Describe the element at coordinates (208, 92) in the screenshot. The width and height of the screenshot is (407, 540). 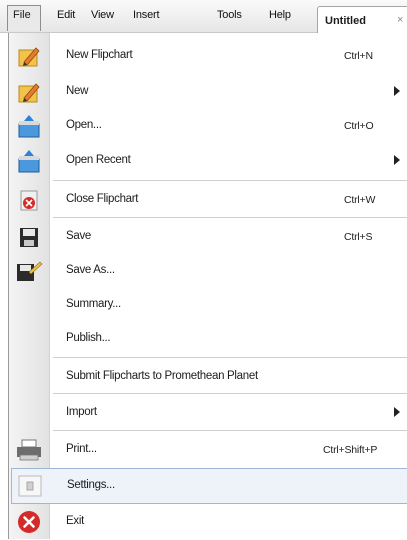
I see `menu-item-new: New` at that location.